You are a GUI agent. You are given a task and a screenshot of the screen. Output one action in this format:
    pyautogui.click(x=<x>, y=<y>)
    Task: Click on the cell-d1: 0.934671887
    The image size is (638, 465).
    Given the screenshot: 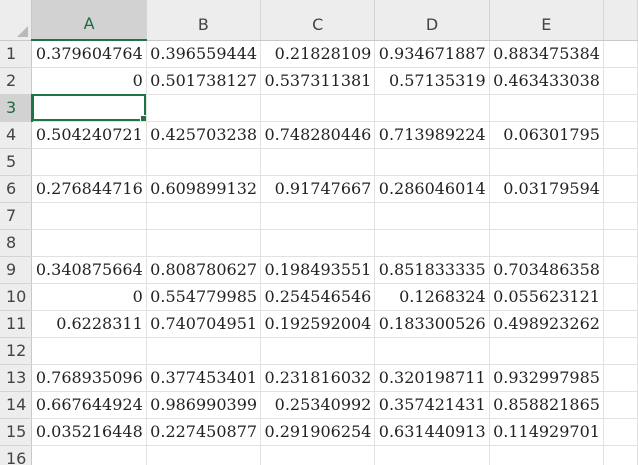 What is the action you would take?
    pyautogui.click(x=432, y=54)
    